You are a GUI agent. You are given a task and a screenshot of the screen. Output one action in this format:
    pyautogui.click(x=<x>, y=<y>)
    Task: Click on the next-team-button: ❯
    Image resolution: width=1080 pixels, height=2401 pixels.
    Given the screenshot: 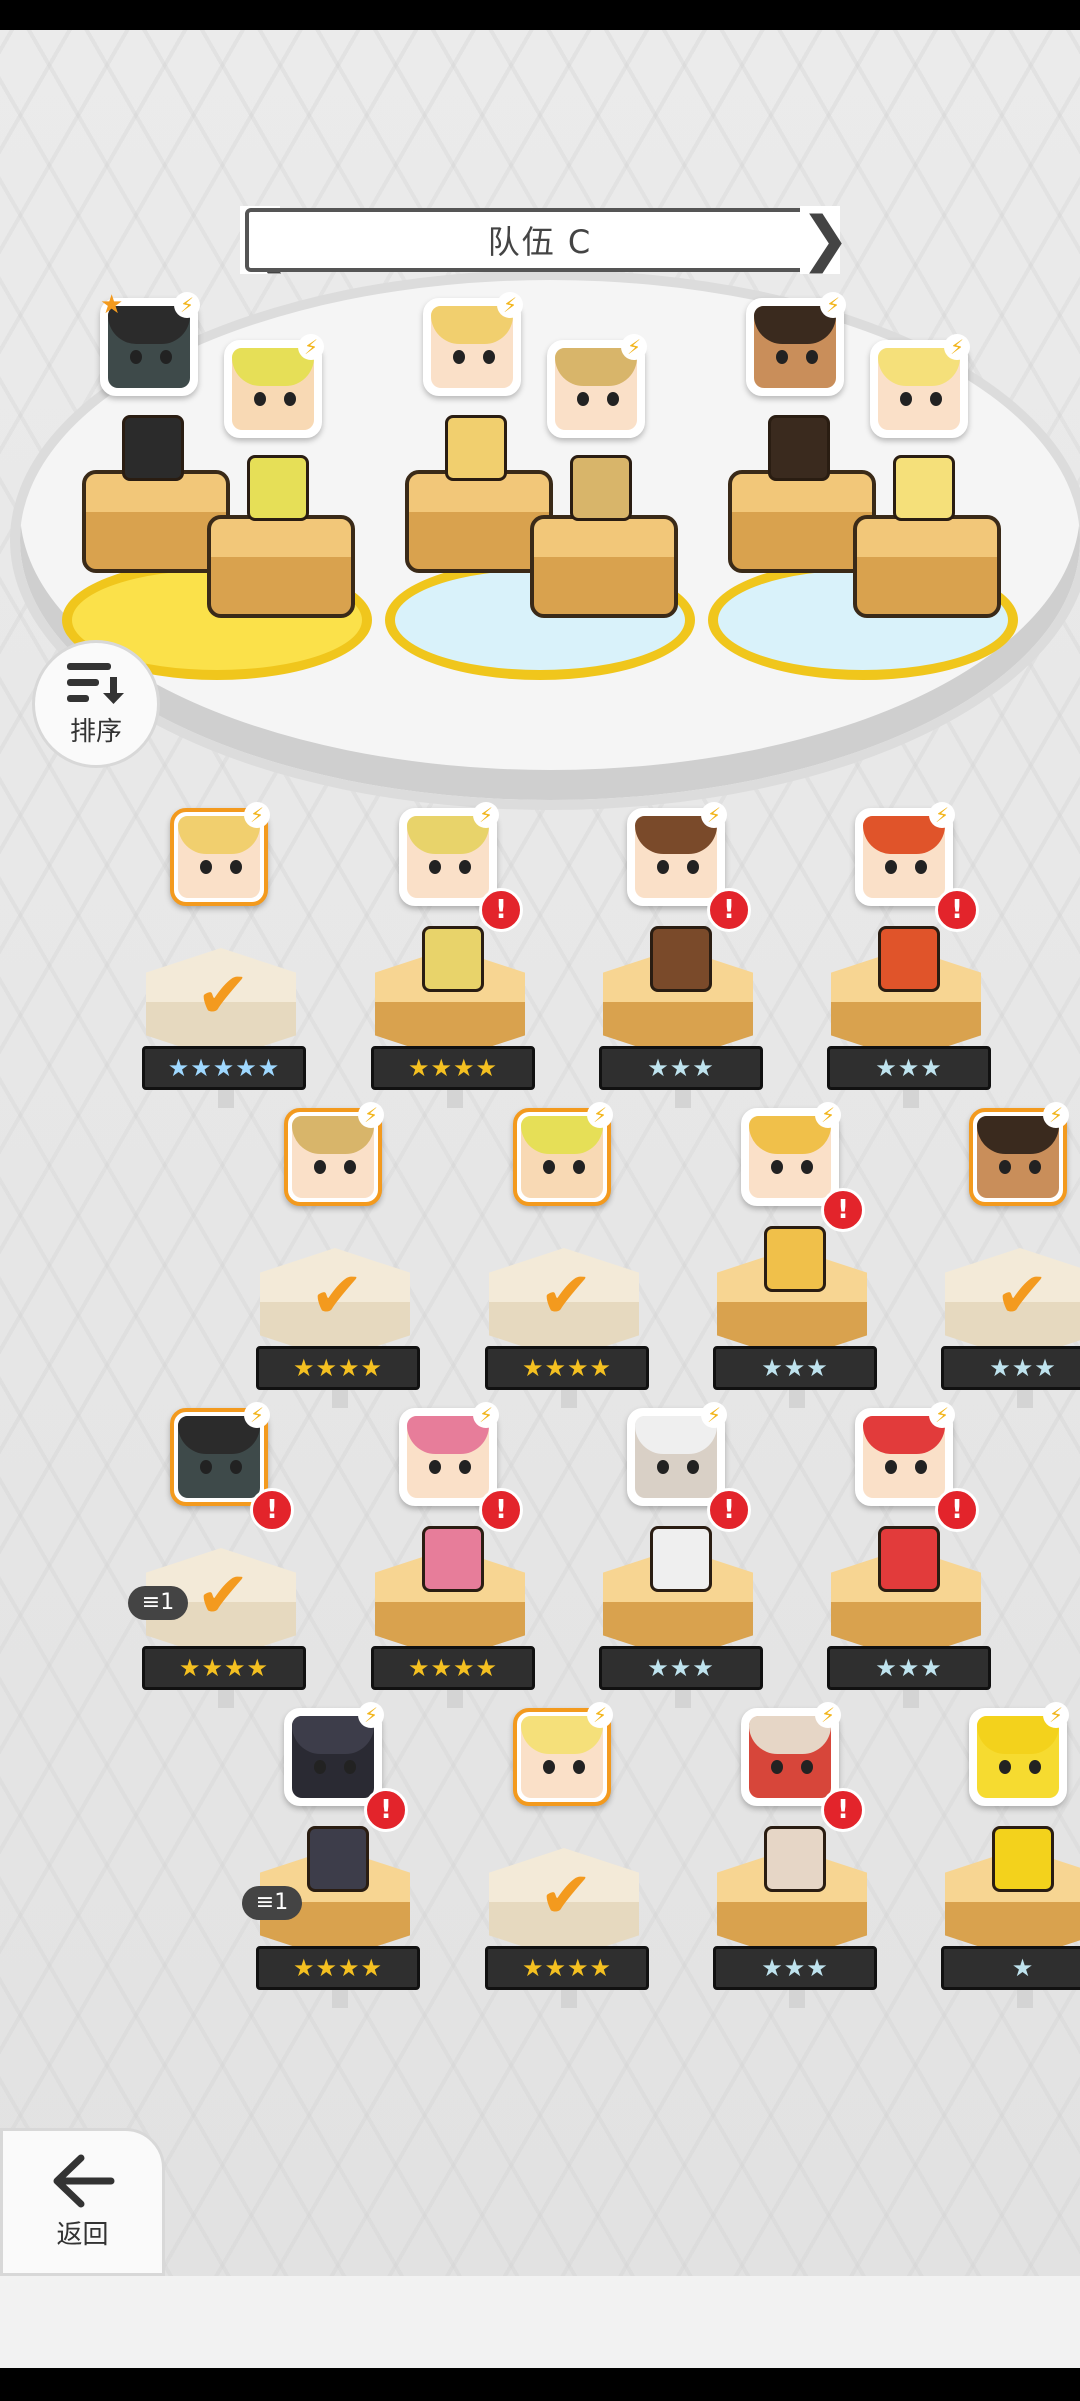 What is the action you would take?
    pyautogui.click(x=825, y=240)
    